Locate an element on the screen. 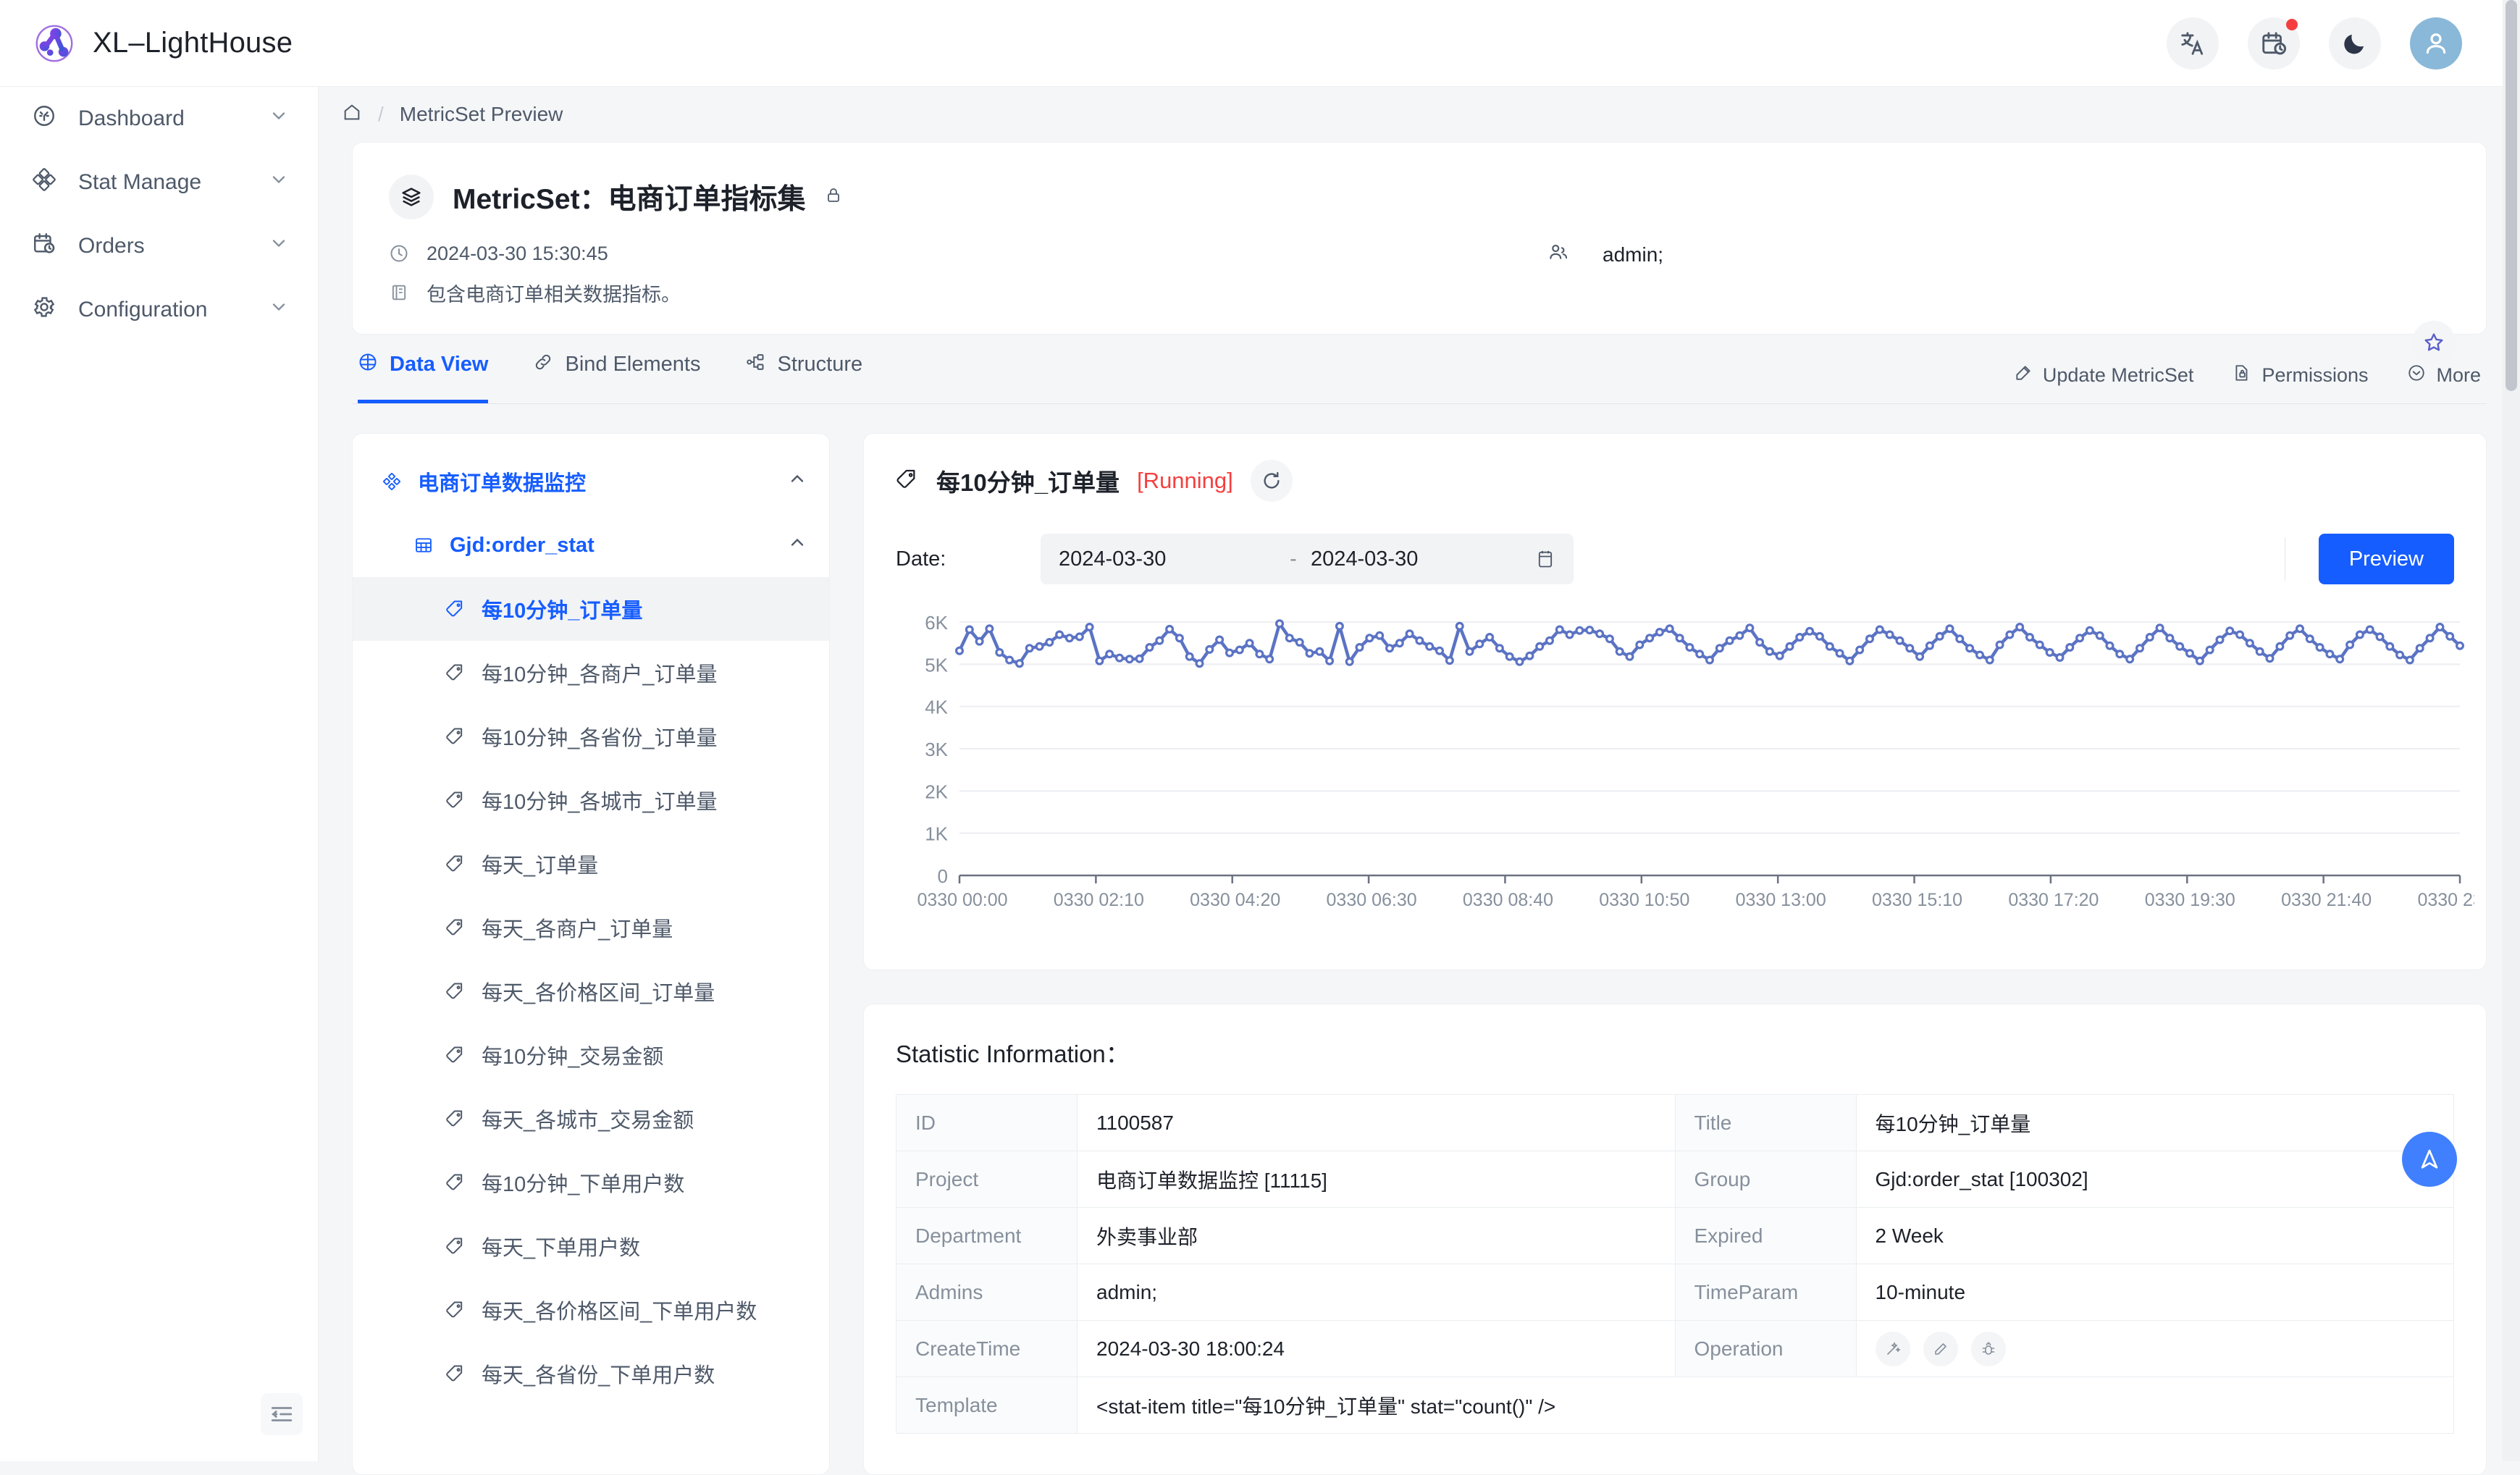  stats-key: Project is located at coordinates (987, 1179).